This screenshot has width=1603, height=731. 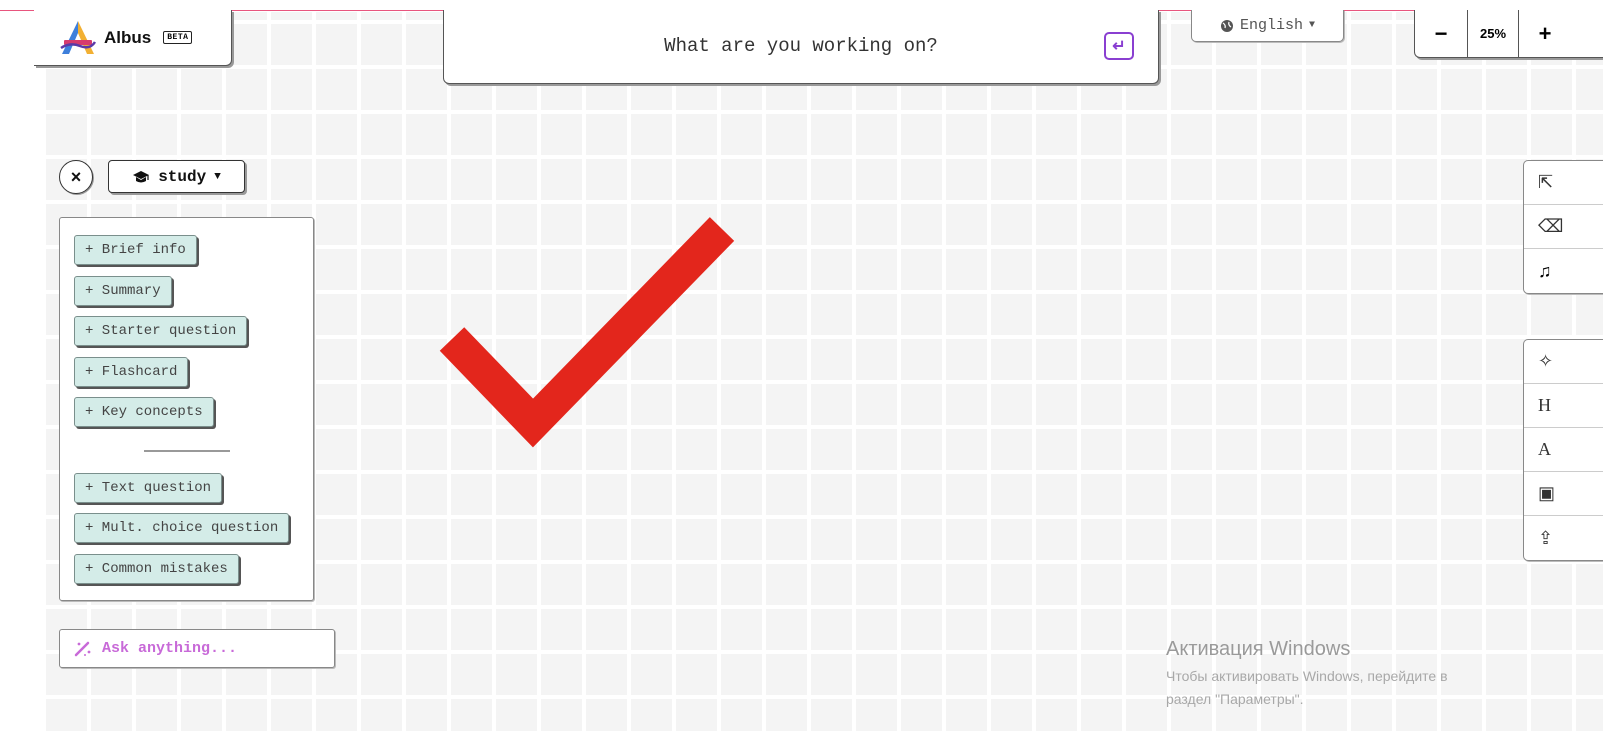 I want to click on mode-label: study, so click(x=182, y=176).